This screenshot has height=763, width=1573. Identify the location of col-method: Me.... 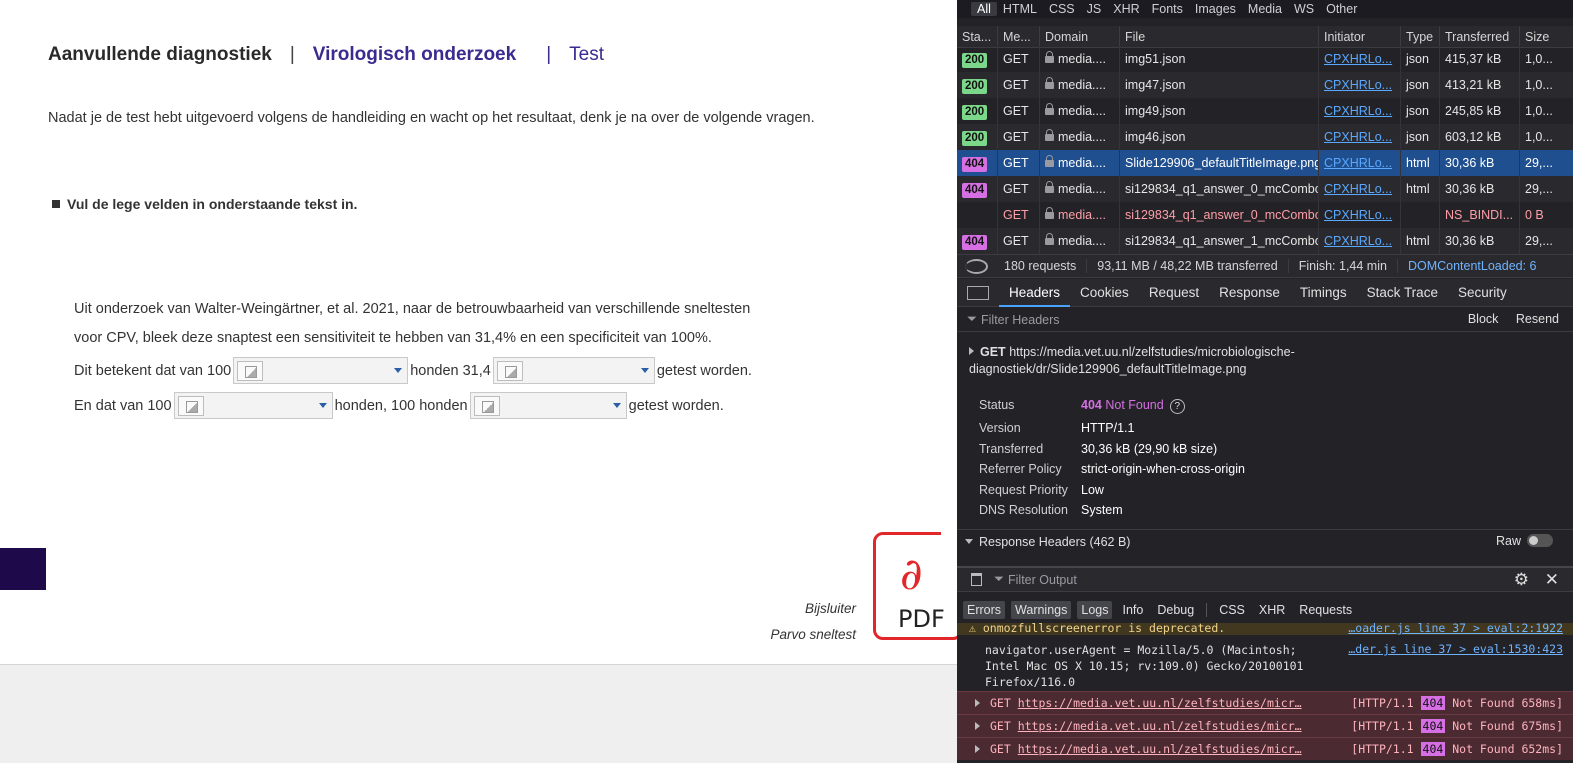
(1018, 36).